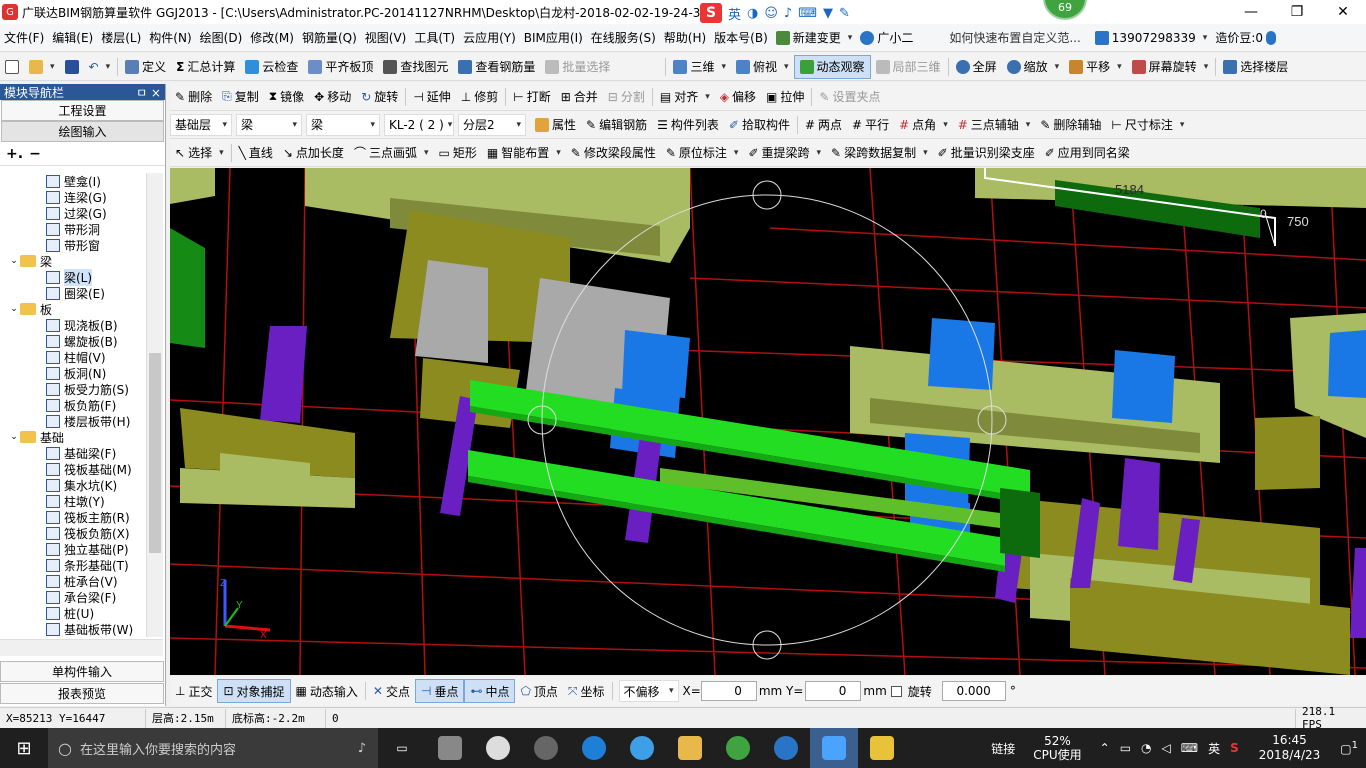 Image resolution: width=1366 pixels, height=768 pixels. Describe the element at coordinates (271, 67) in the screenshot. I see `cloud-check-button: 云检查` at that location.